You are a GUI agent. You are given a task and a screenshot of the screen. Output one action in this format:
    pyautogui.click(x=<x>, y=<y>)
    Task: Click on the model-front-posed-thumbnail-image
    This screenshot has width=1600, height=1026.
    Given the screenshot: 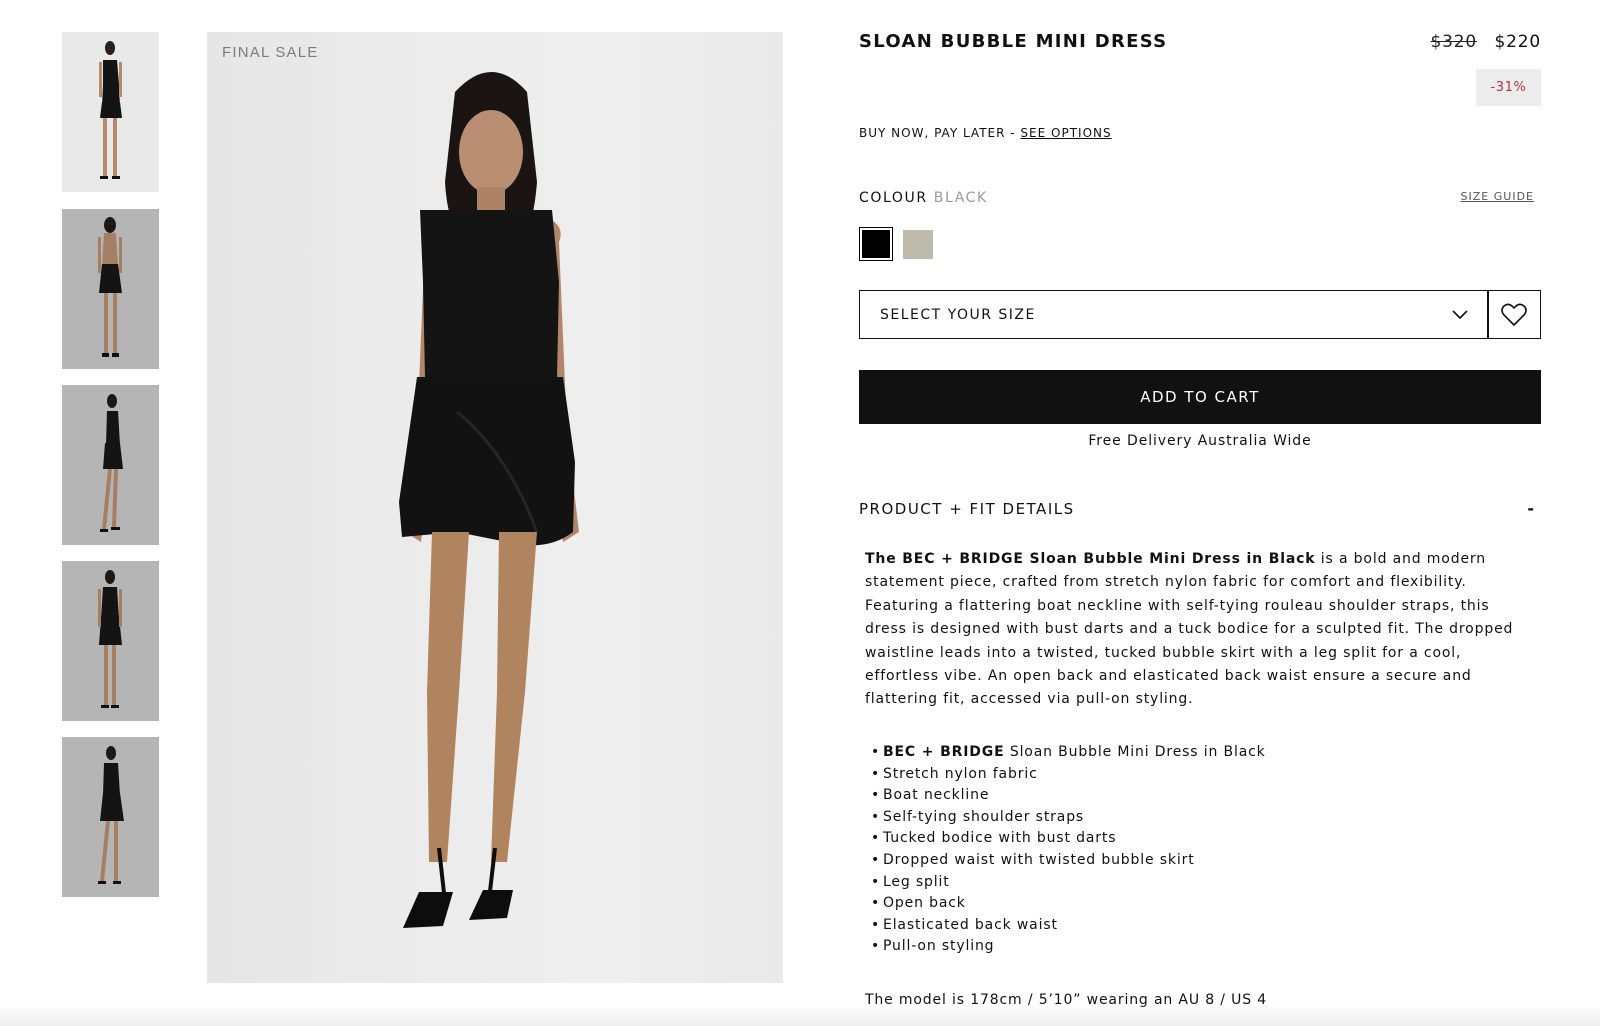 What is the action you would take?
    pyautogui.click(x=110, y=641)
    